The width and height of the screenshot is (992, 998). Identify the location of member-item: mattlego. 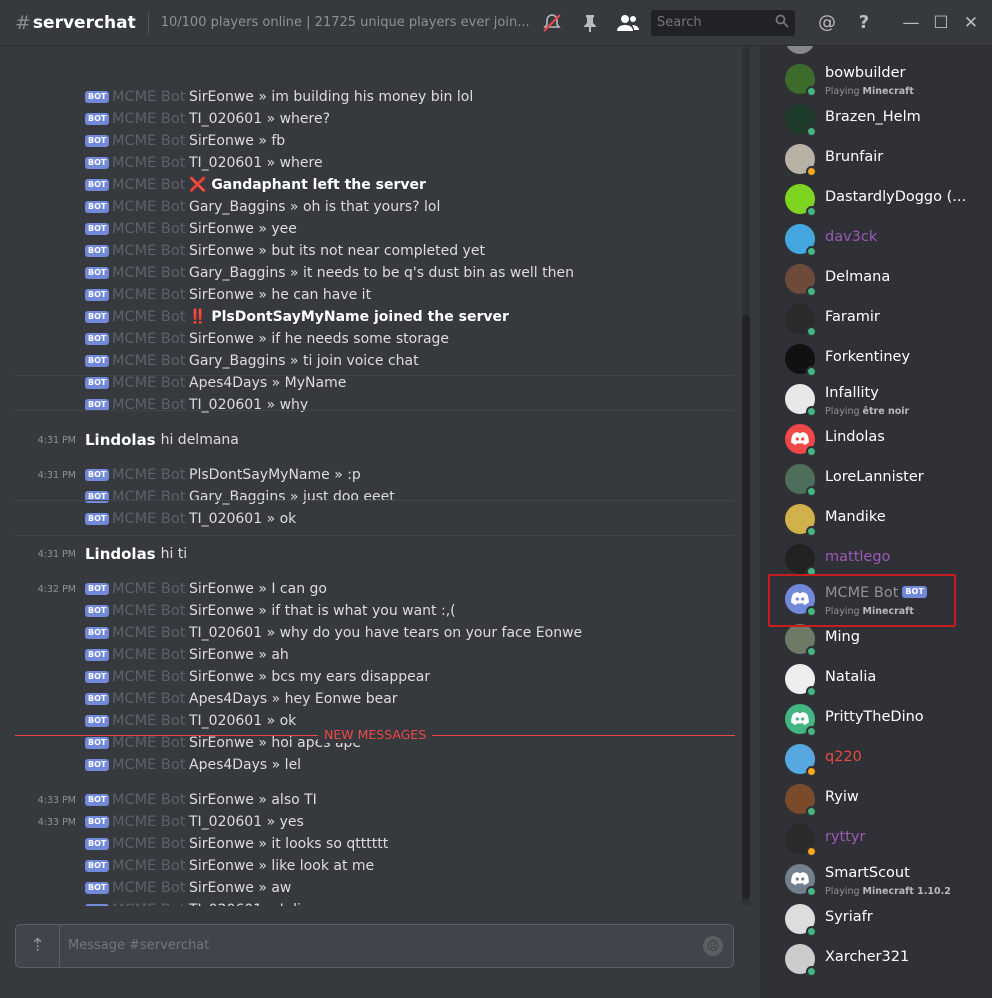
(876, 559).